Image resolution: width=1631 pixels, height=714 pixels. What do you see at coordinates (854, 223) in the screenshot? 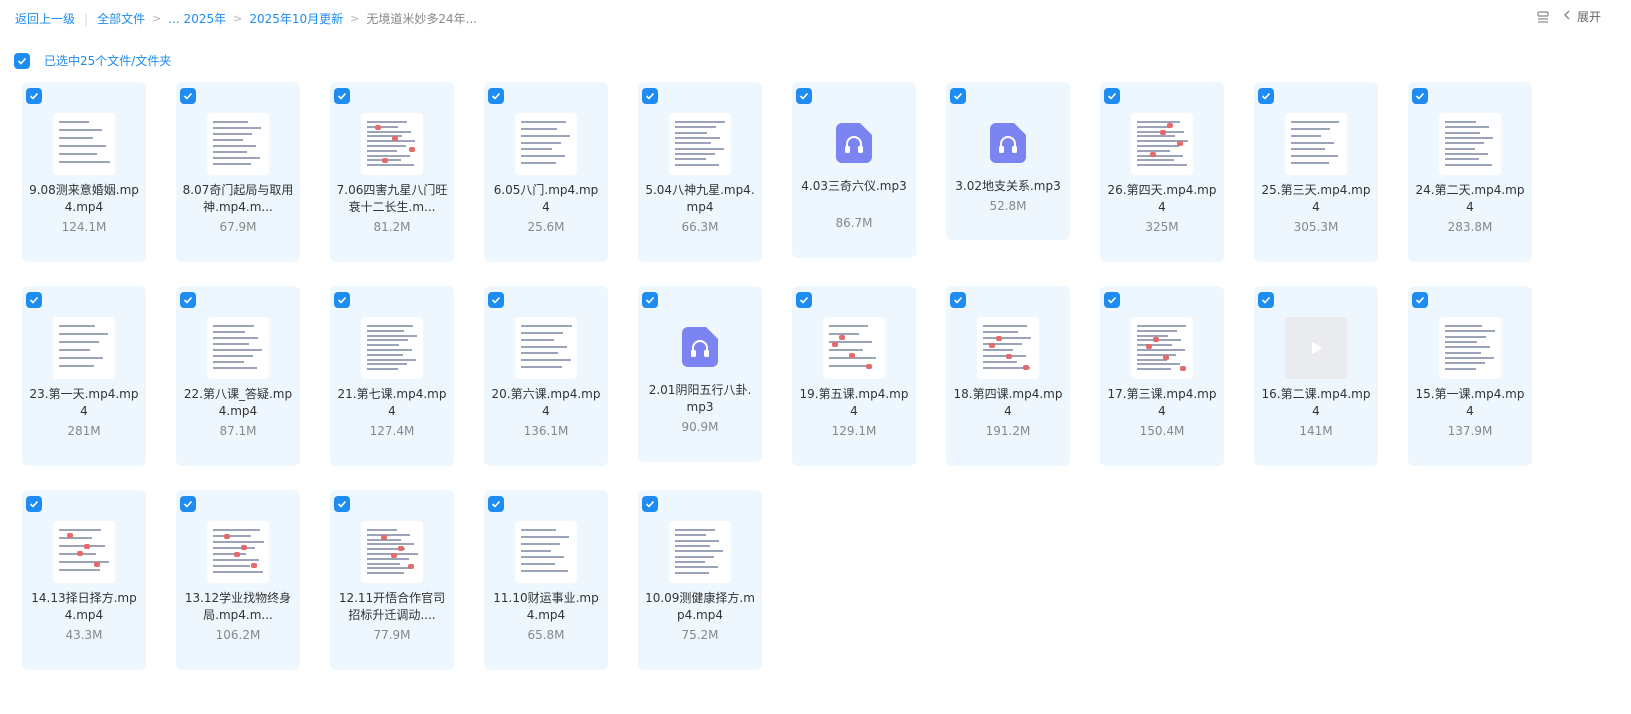
I see `file-size: 86.7M` at bounding box center [854, 223].